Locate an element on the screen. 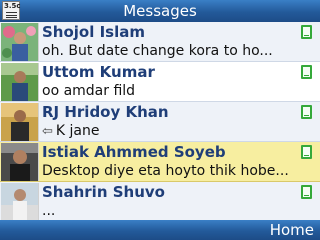 Image resolution: width=320 pixels, height=240 pixels. message-preview: oo amdar fild is located at coordinates (89, 91).